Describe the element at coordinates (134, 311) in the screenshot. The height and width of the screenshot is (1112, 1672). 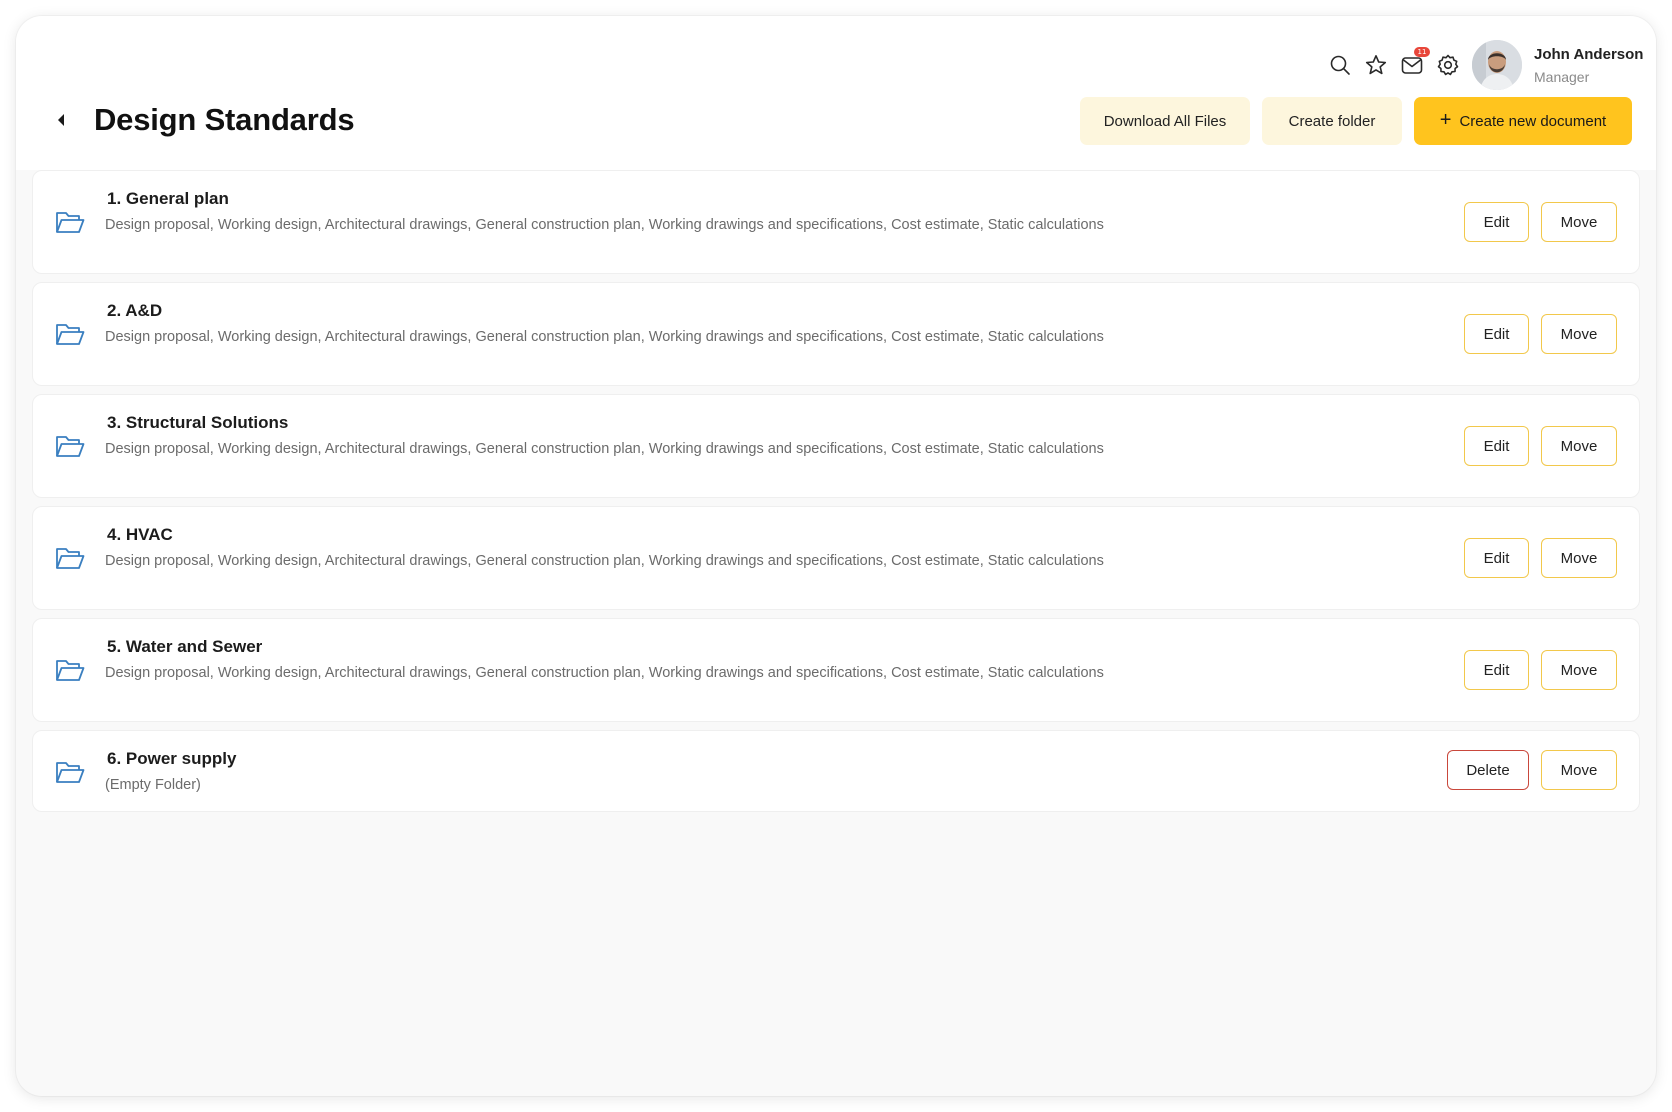
I see `folder-title: 2. A&D` at that location.